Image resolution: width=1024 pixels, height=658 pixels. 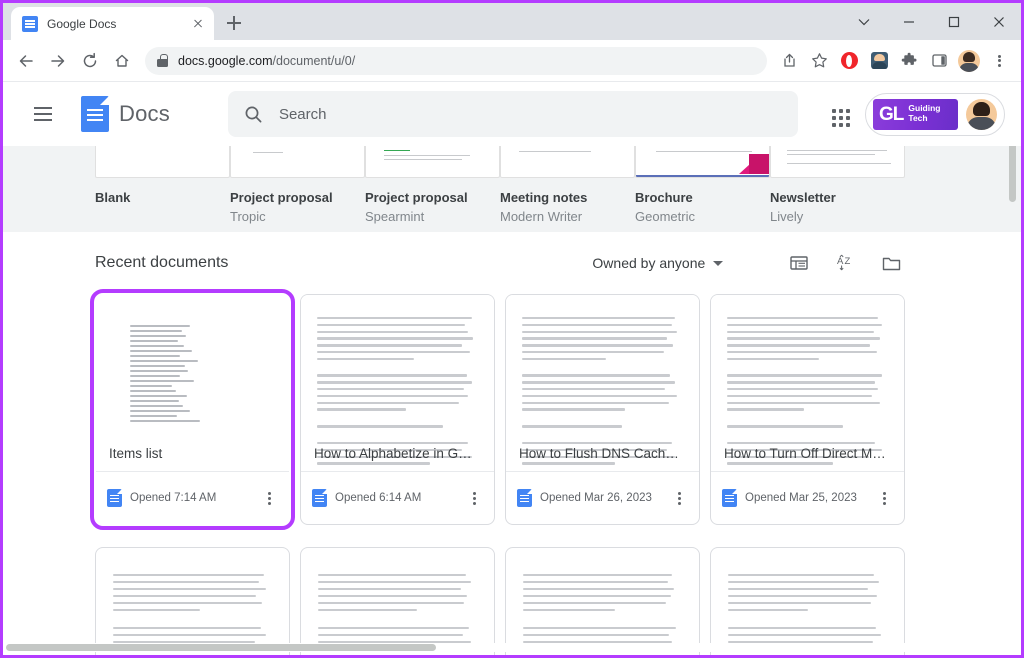 I want to click on account-avatar, so click(x=981, y=114).